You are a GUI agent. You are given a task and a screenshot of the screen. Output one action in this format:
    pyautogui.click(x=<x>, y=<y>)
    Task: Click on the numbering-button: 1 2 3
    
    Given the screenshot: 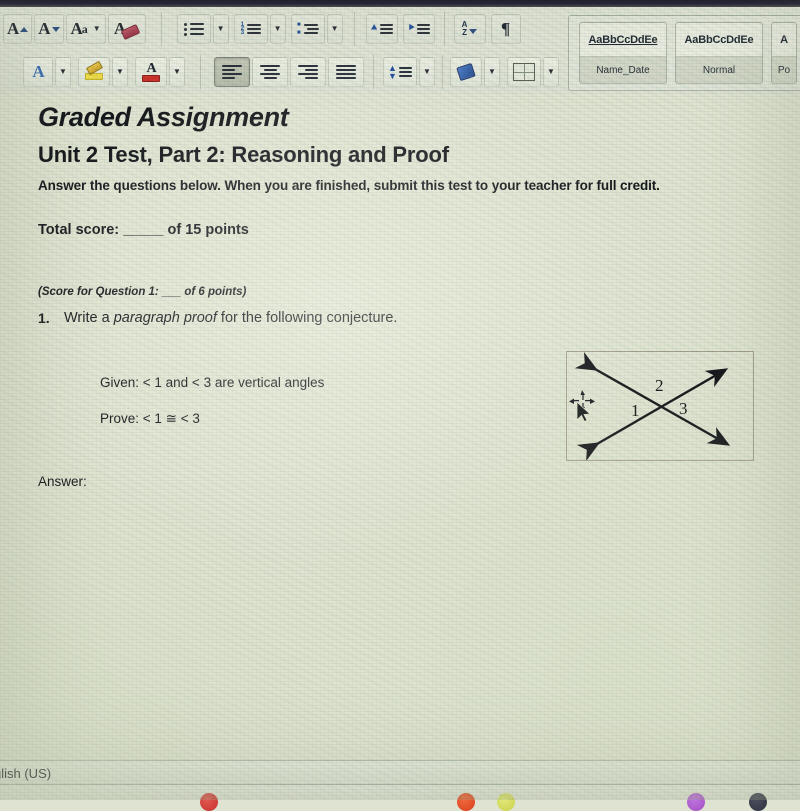 What is the action you would take?
    pyautogui.click(x=250, y=29)
    